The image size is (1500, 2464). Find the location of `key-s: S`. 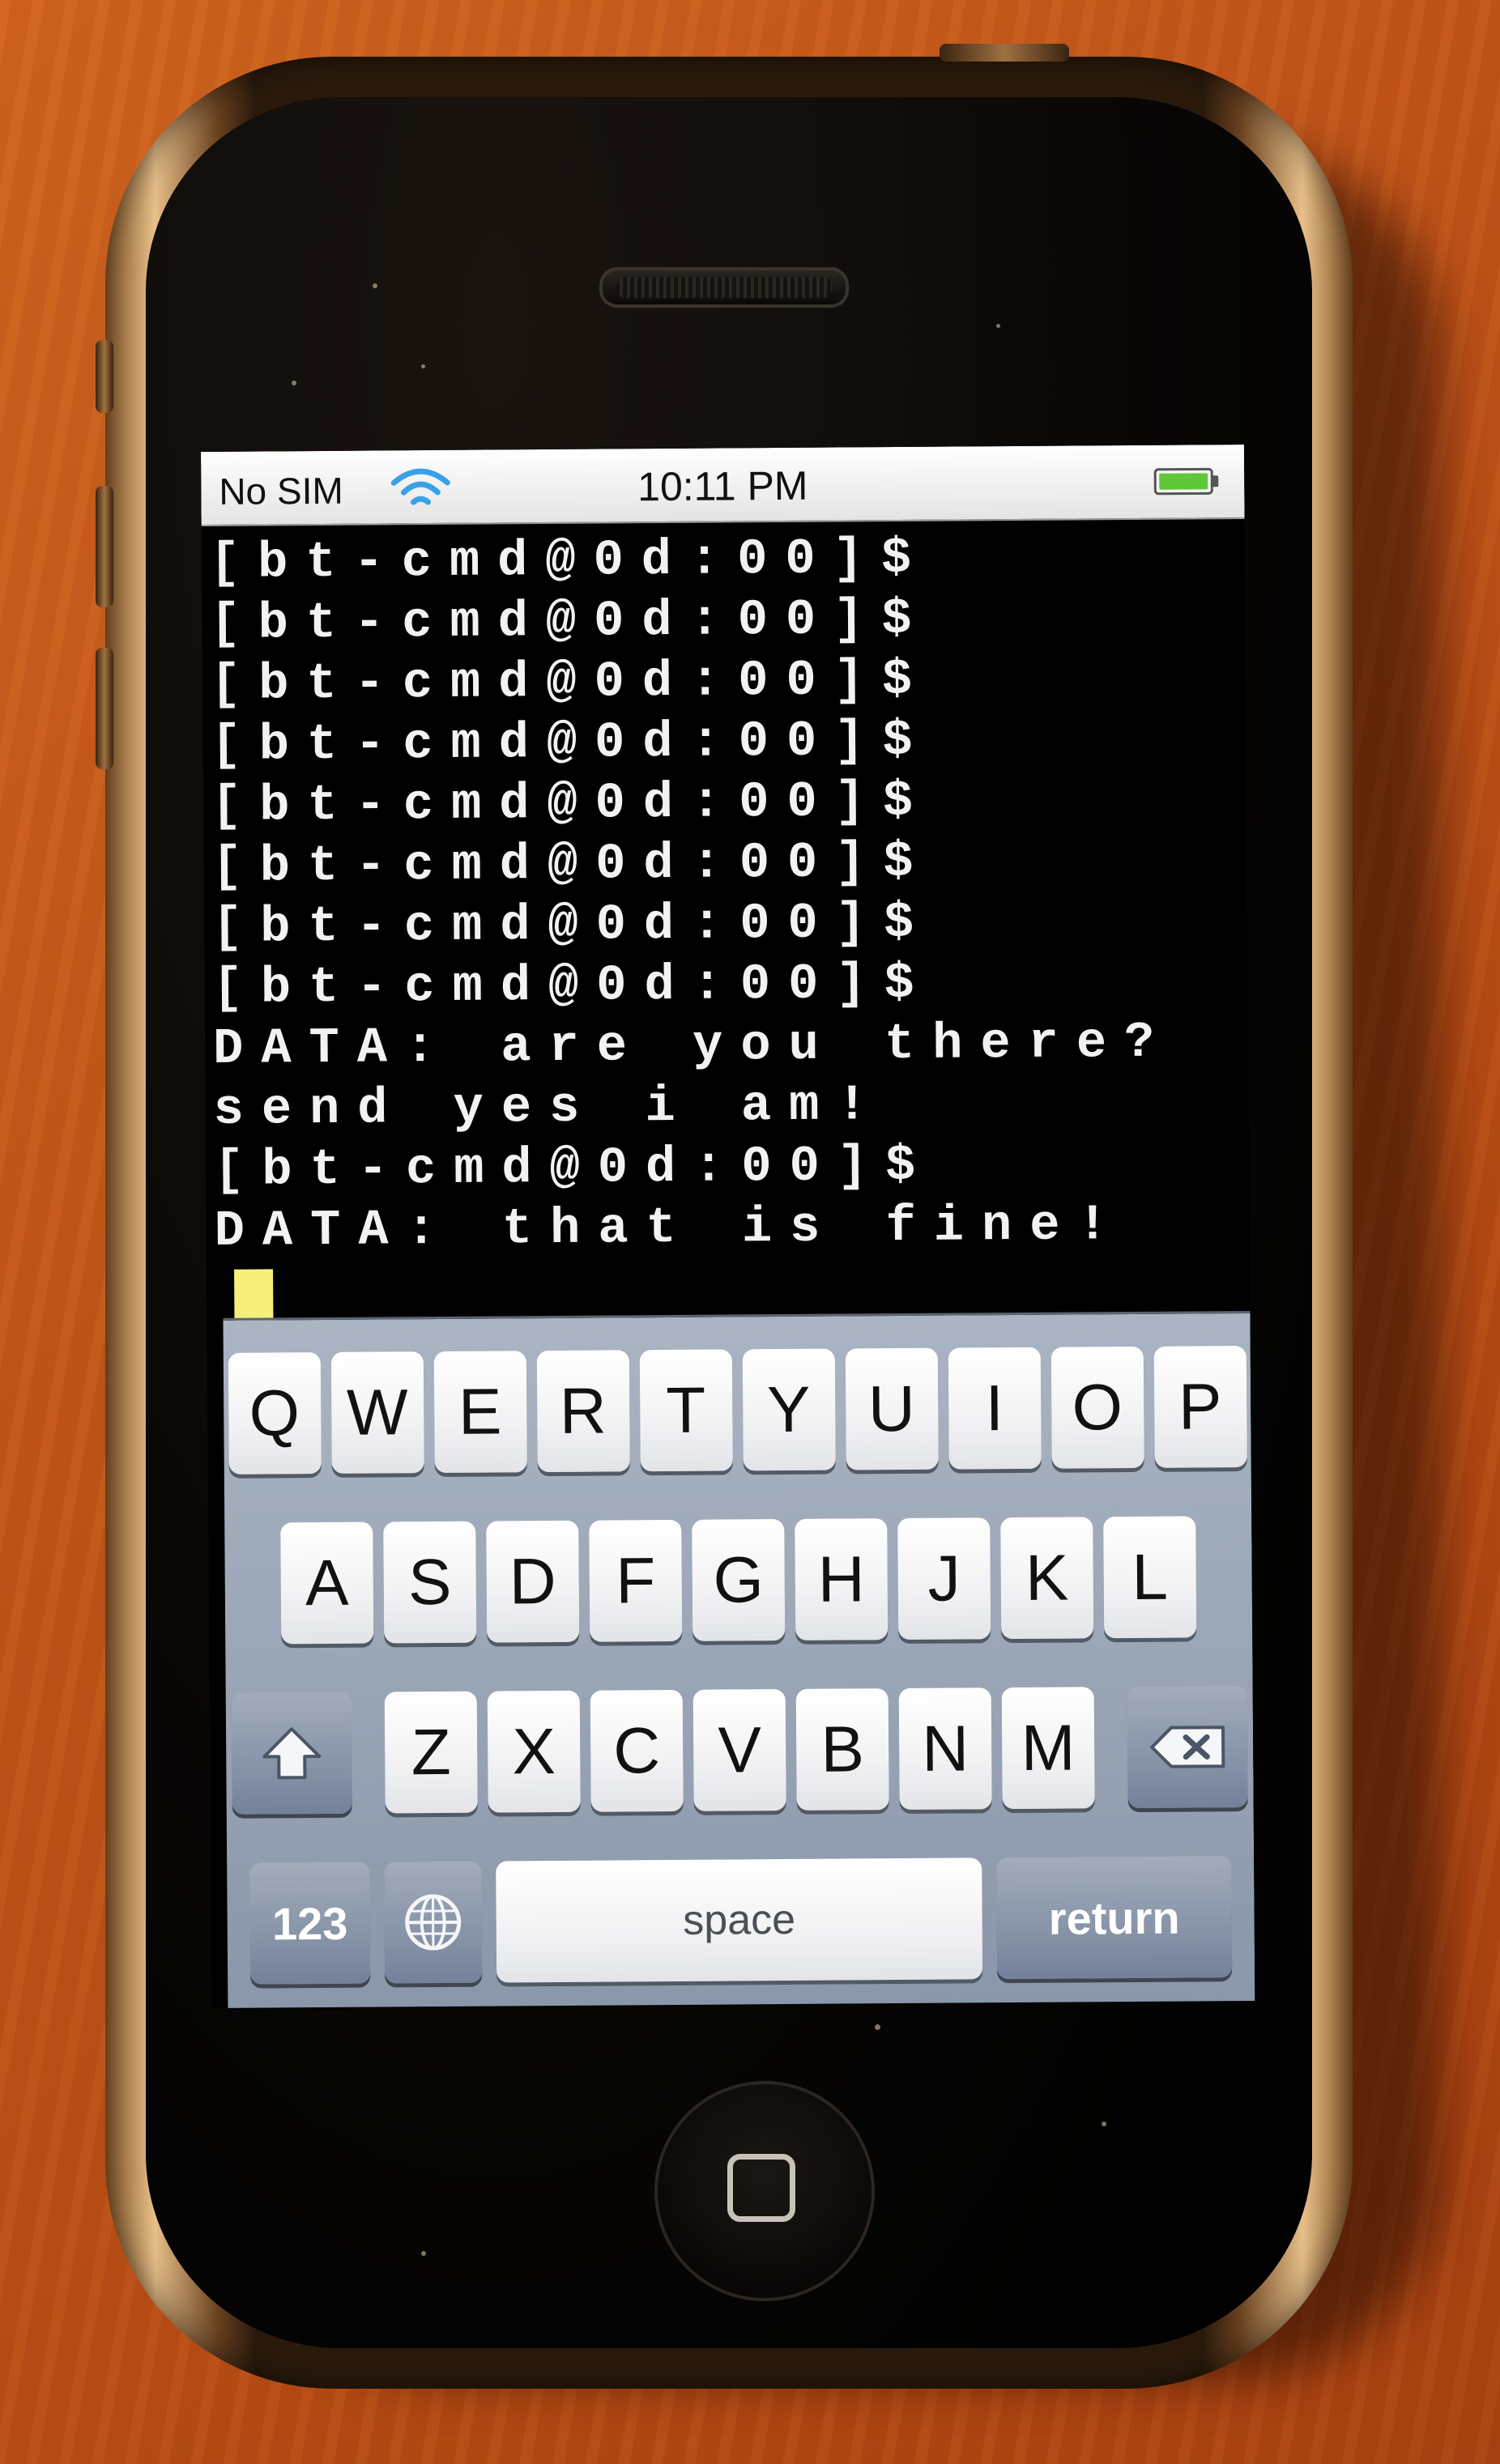

key-s: S is located at coordinates (430, 1582).